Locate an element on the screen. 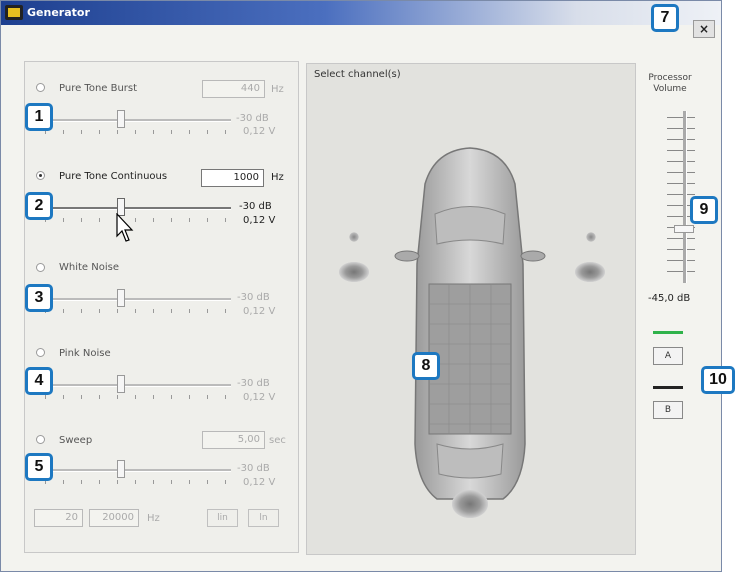 The width and height of the screenshot is (735, 572). pure-tone-burst-freq-field: 440 is located at coordinates (233, 89).